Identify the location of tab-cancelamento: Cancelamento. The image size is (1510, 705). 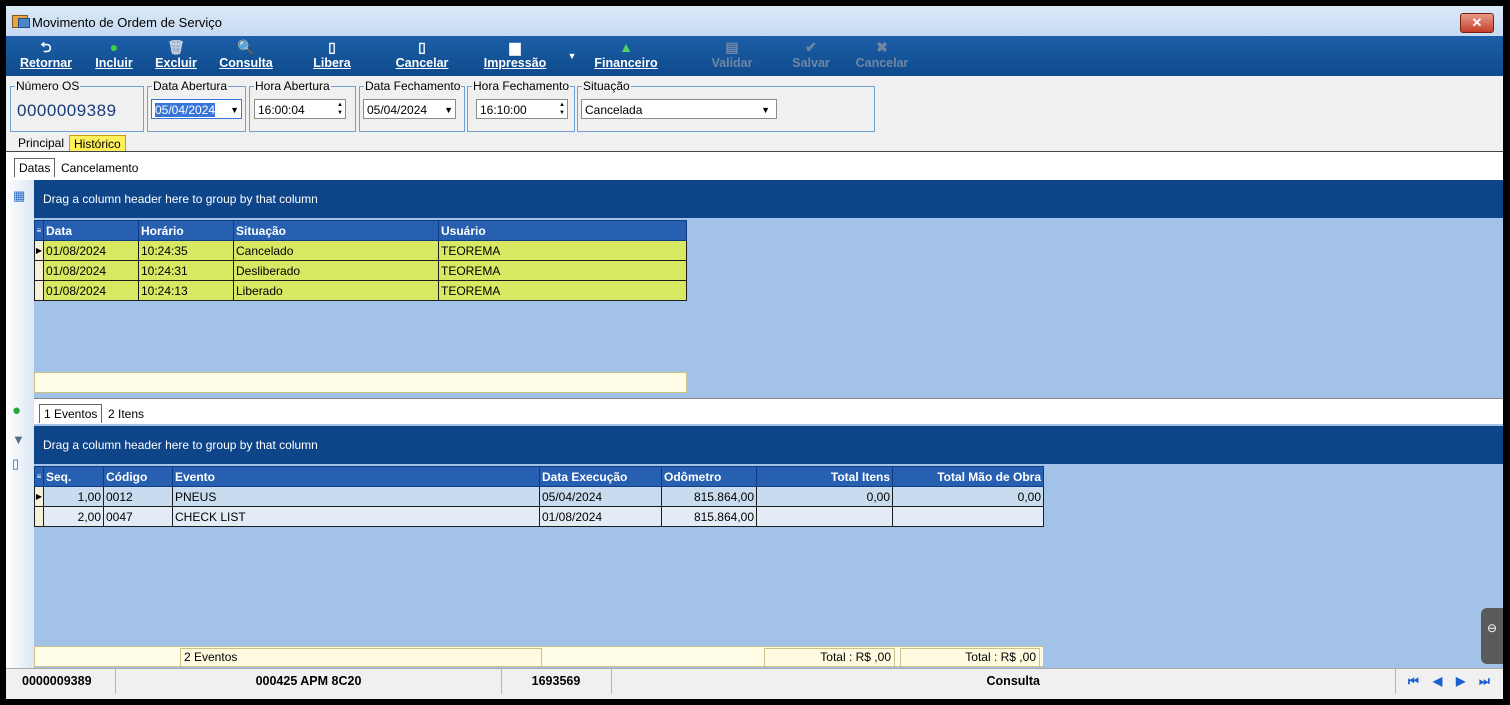
(99, 168).